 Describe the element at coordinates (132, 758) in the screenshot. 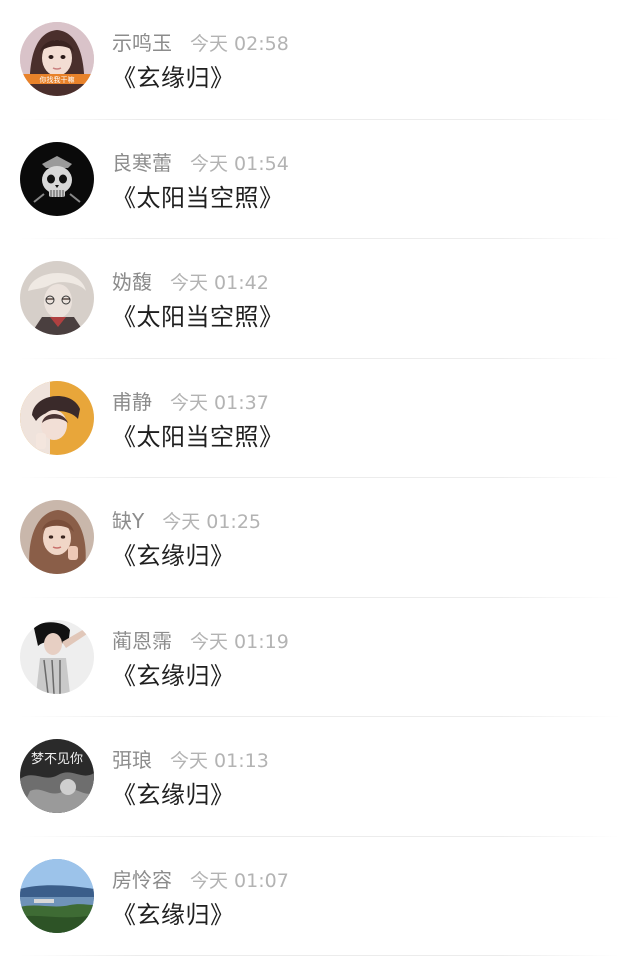

I see `sender-name: 弭琅` at that location.